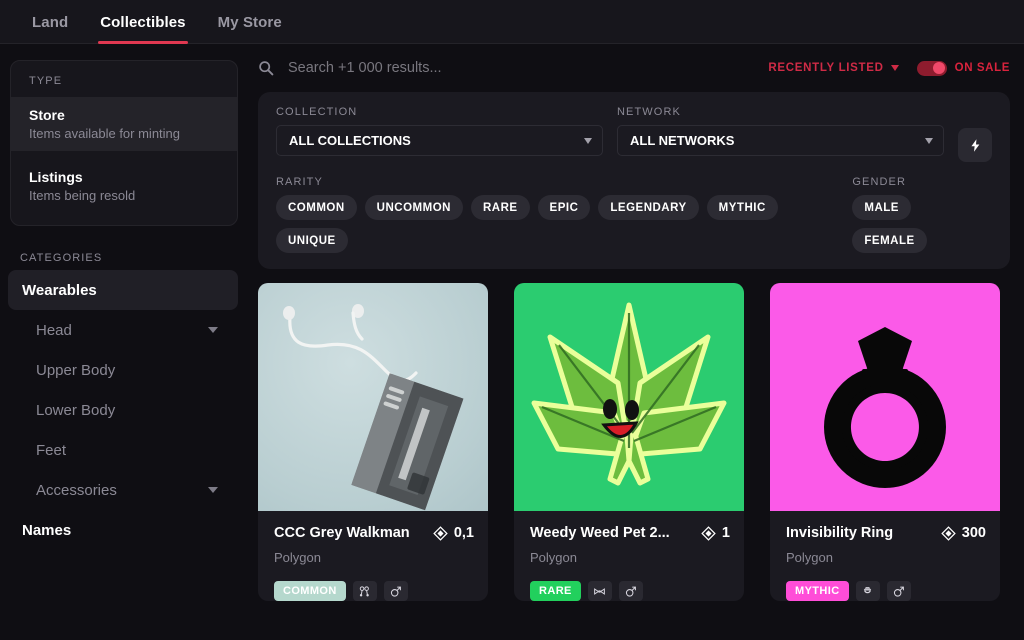  Describe the element at coordinates (123, 290) in the screenshot. I see `sidebar-item-wearables: Wearables` at that location.